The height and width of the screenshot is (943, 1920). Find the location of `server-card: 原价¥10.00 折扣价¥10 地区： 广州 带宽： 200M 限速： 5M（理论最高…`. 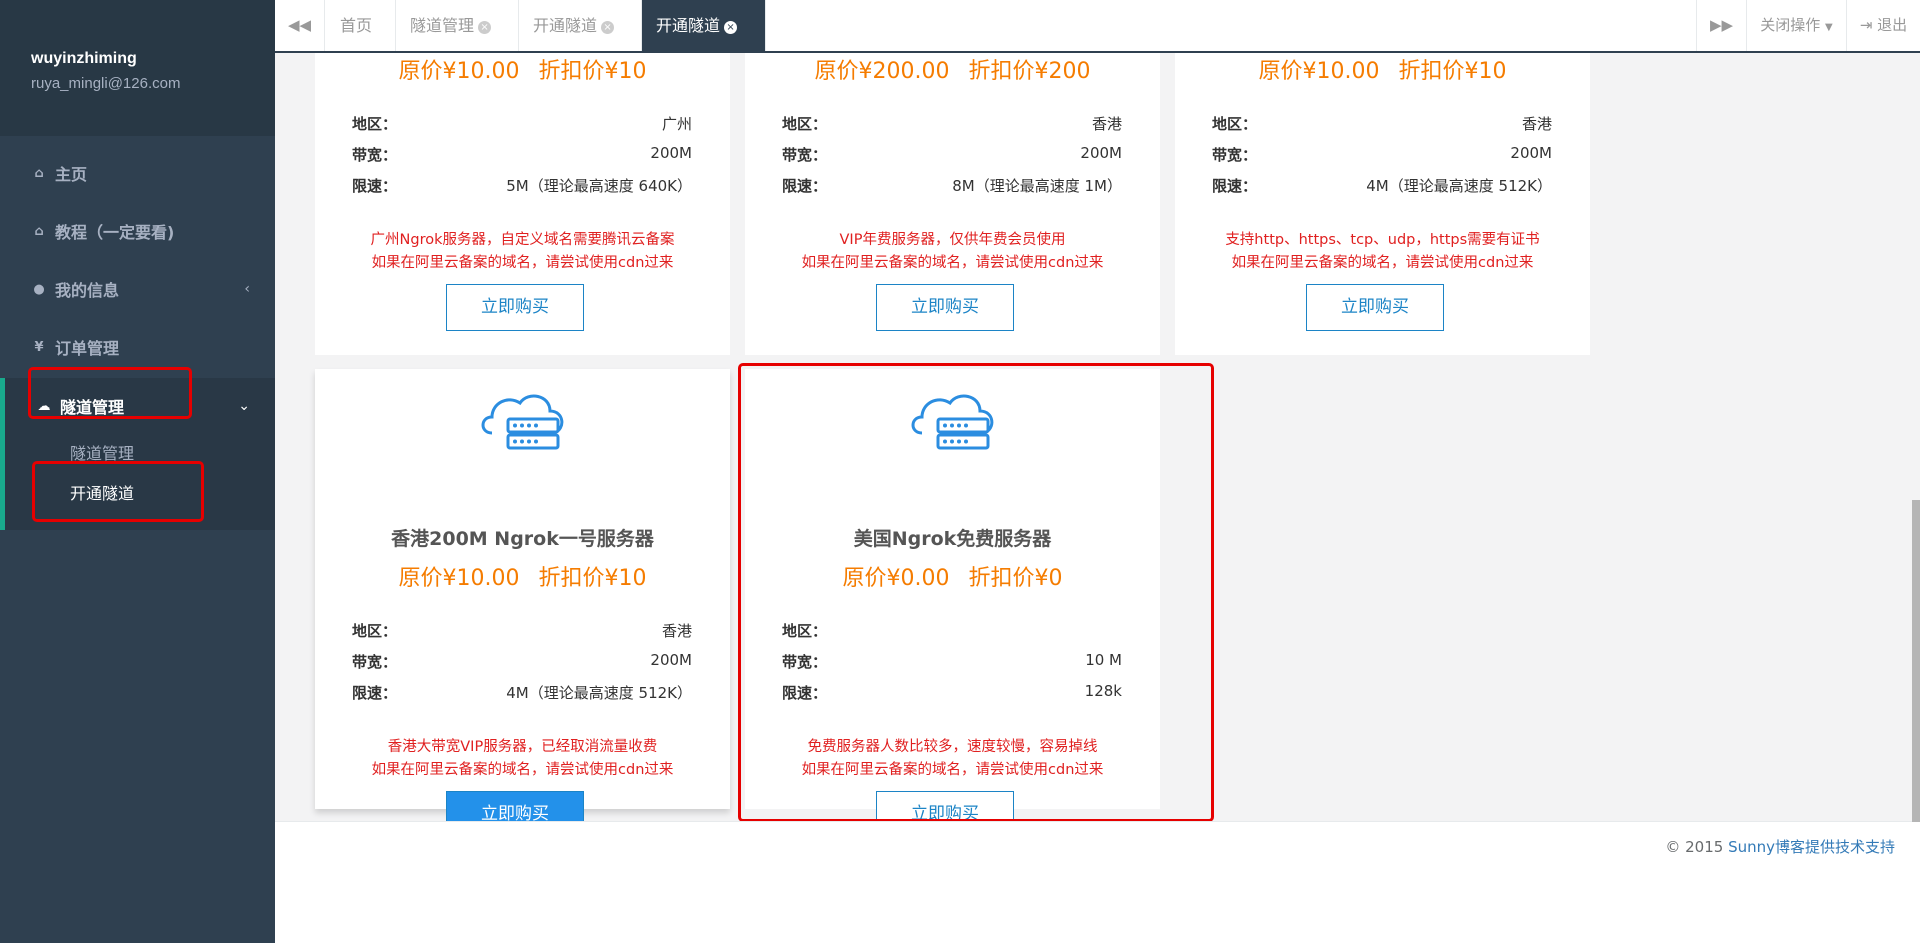

server-card: 原价¥10.00 折扣价¥10 地区： 广州 带宽： 200M 限速： 5M（理论最高… is located at coordinates (522, 204).